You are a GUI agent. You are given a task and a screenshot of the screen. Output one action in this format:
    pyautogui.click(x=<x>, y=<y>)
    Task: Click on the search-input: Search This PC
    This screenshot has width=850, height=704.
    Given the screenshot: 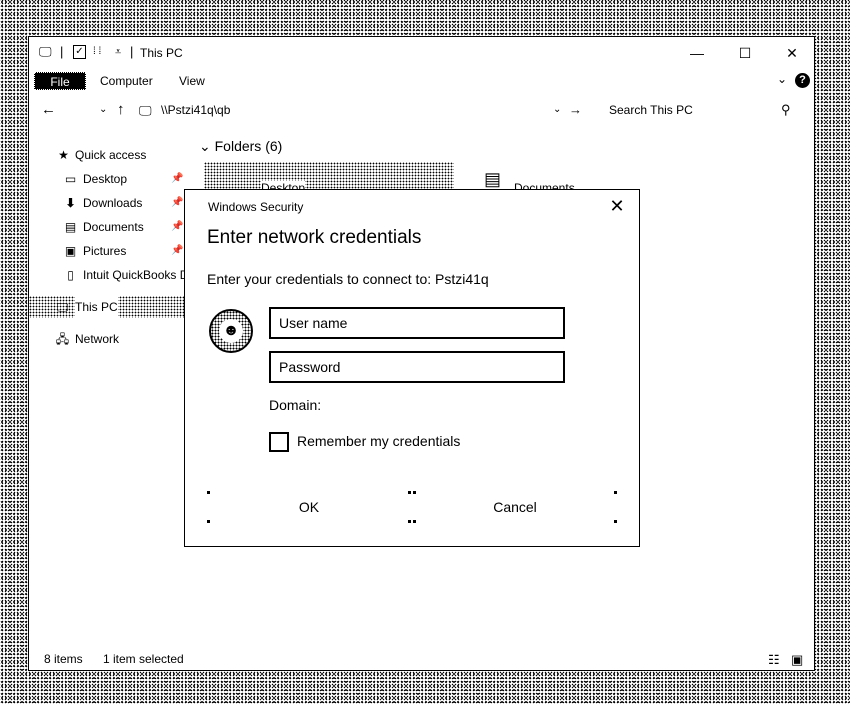 What is the action you would take?
    pyautogui.click(x=651, y=110)
    